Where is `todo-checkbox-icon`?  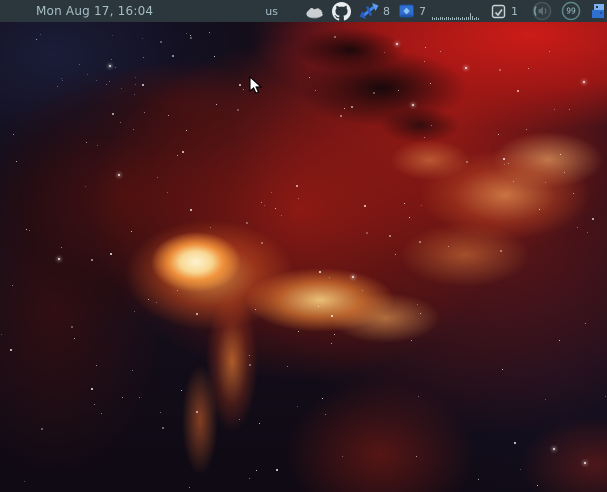
todo-checkbox-icon is located at coordinates (498, 11).